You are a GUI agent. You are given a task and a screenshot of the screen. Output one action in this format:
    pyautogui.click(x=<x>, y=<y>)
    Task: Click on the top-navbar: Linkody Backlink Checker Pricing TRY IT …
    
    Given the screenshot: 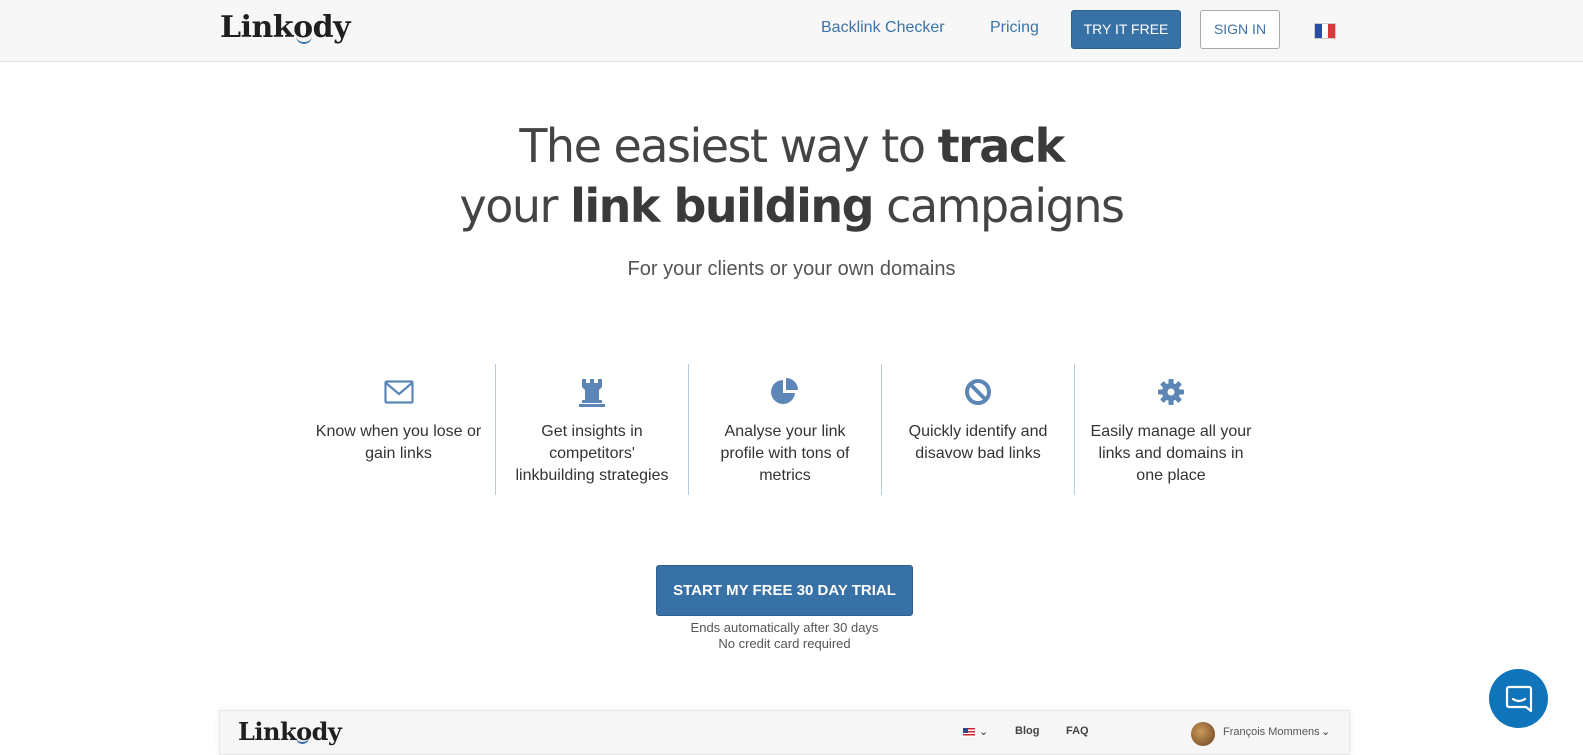 What is the action you would take?
    pyautogui.click(x=791, y=31)
    